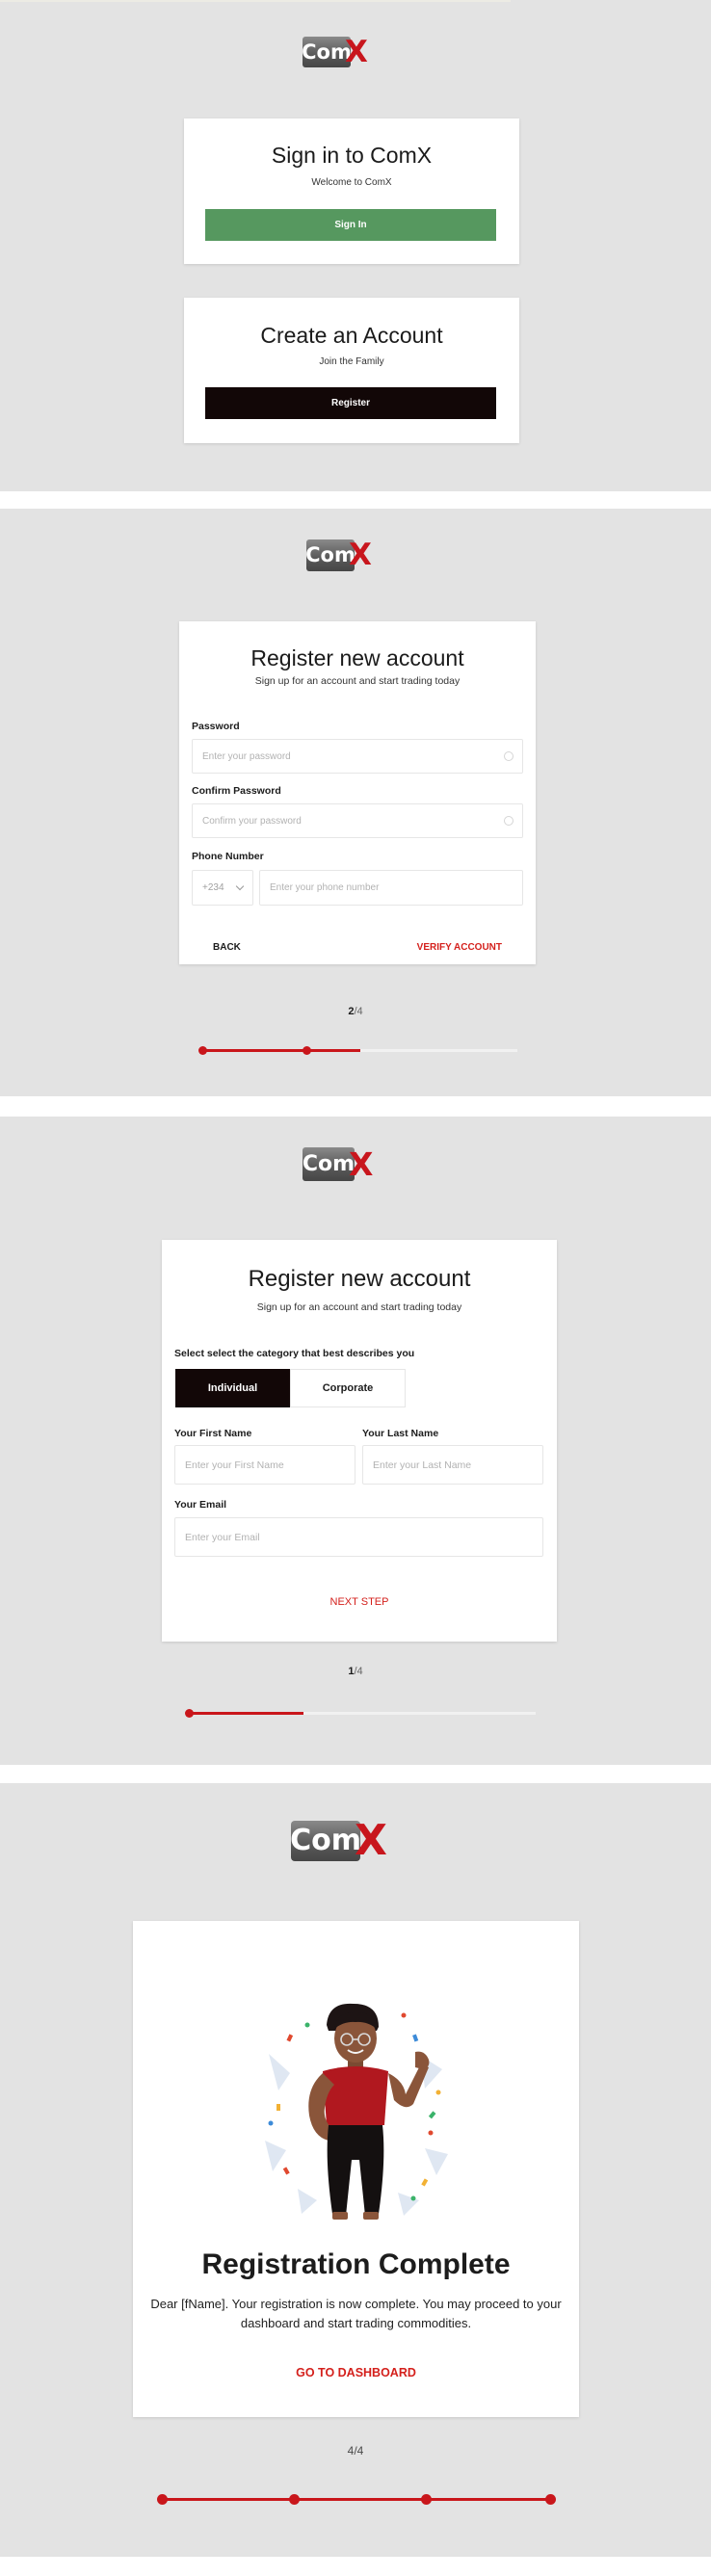 This screenshot has height=2576, width=711. I want to click on phone-input, so click(391, 888).